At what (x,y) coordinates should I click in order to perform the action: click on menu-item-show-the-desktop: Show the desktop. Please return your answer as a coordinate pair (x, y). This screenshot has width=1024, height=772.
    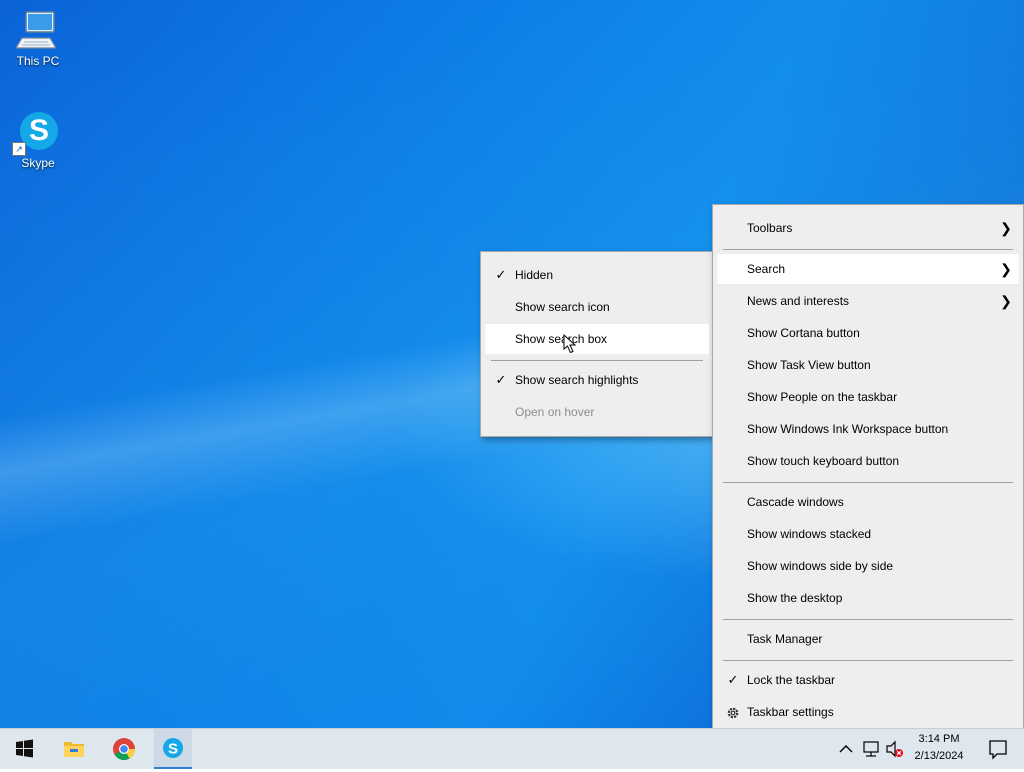
    Looking at the image, I should click on (868, 598).